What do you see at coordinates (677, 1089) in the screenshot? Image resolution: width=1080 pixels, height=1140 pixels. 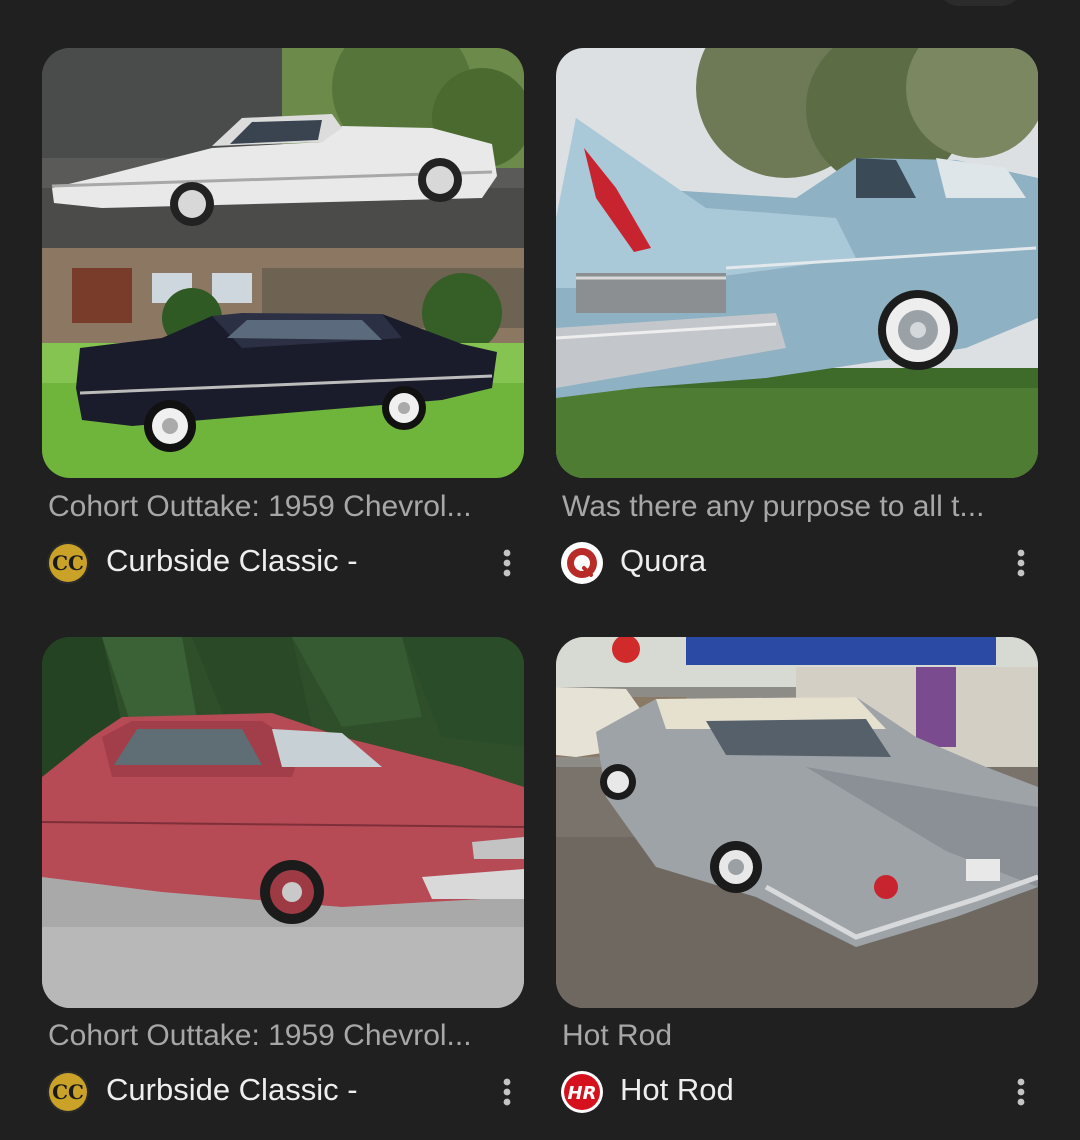 I see `result-source-name: Hot Rod` at bounding box center [677, 1089].